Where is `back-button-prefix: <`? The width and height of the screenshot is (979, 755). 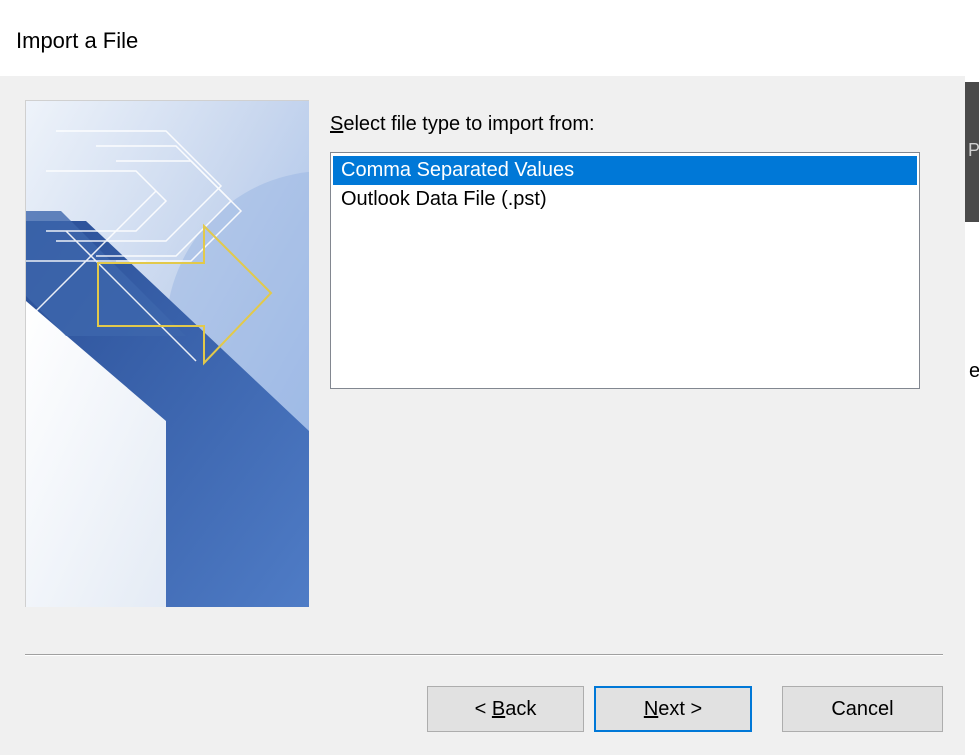
back-button-prefix: < is located at coordinates (483, 709).